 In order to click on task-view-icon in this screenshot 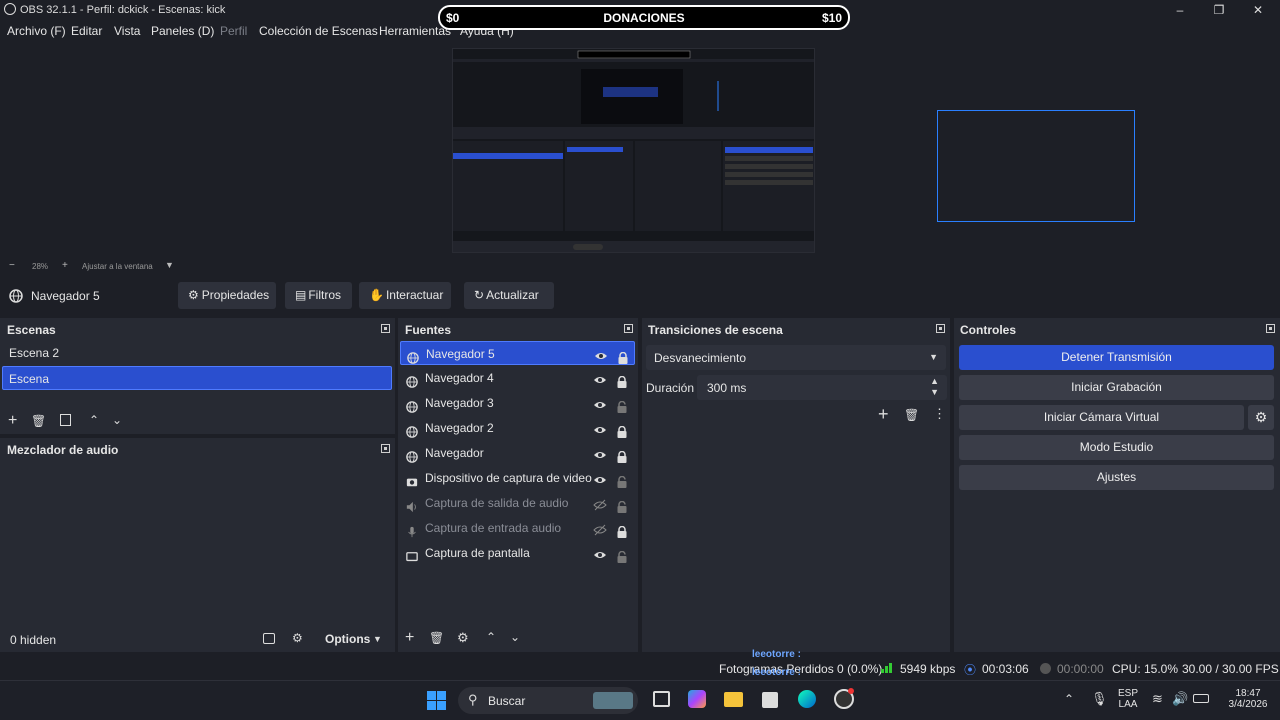, I will do `click(661, 699)`.